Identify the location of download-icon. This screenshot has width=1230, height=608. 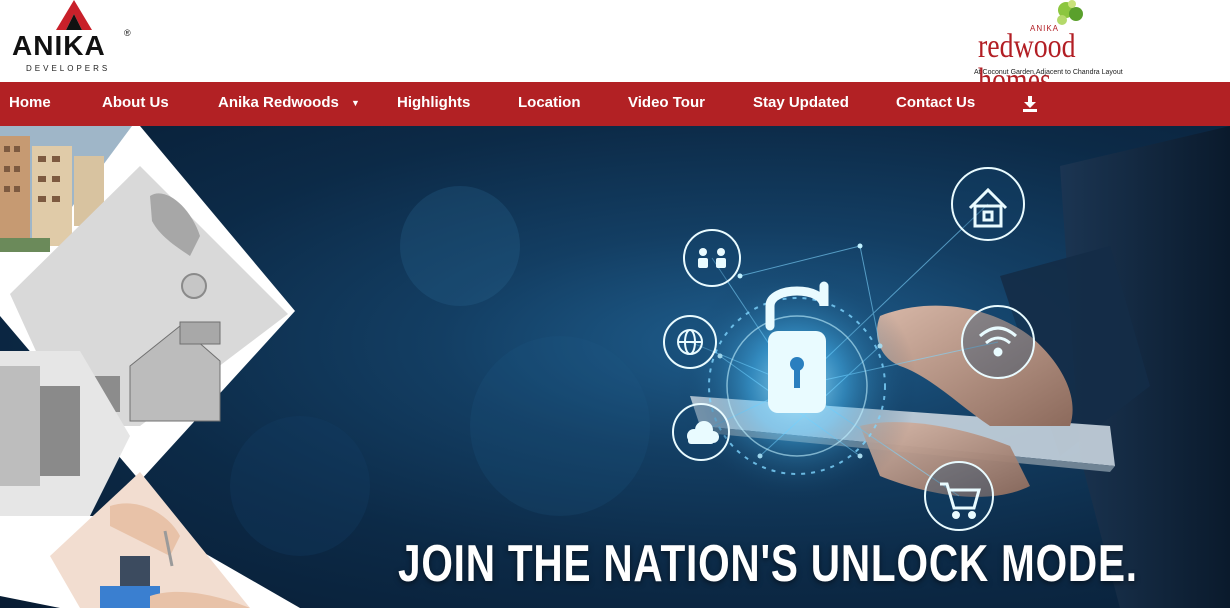
(1030, 105).